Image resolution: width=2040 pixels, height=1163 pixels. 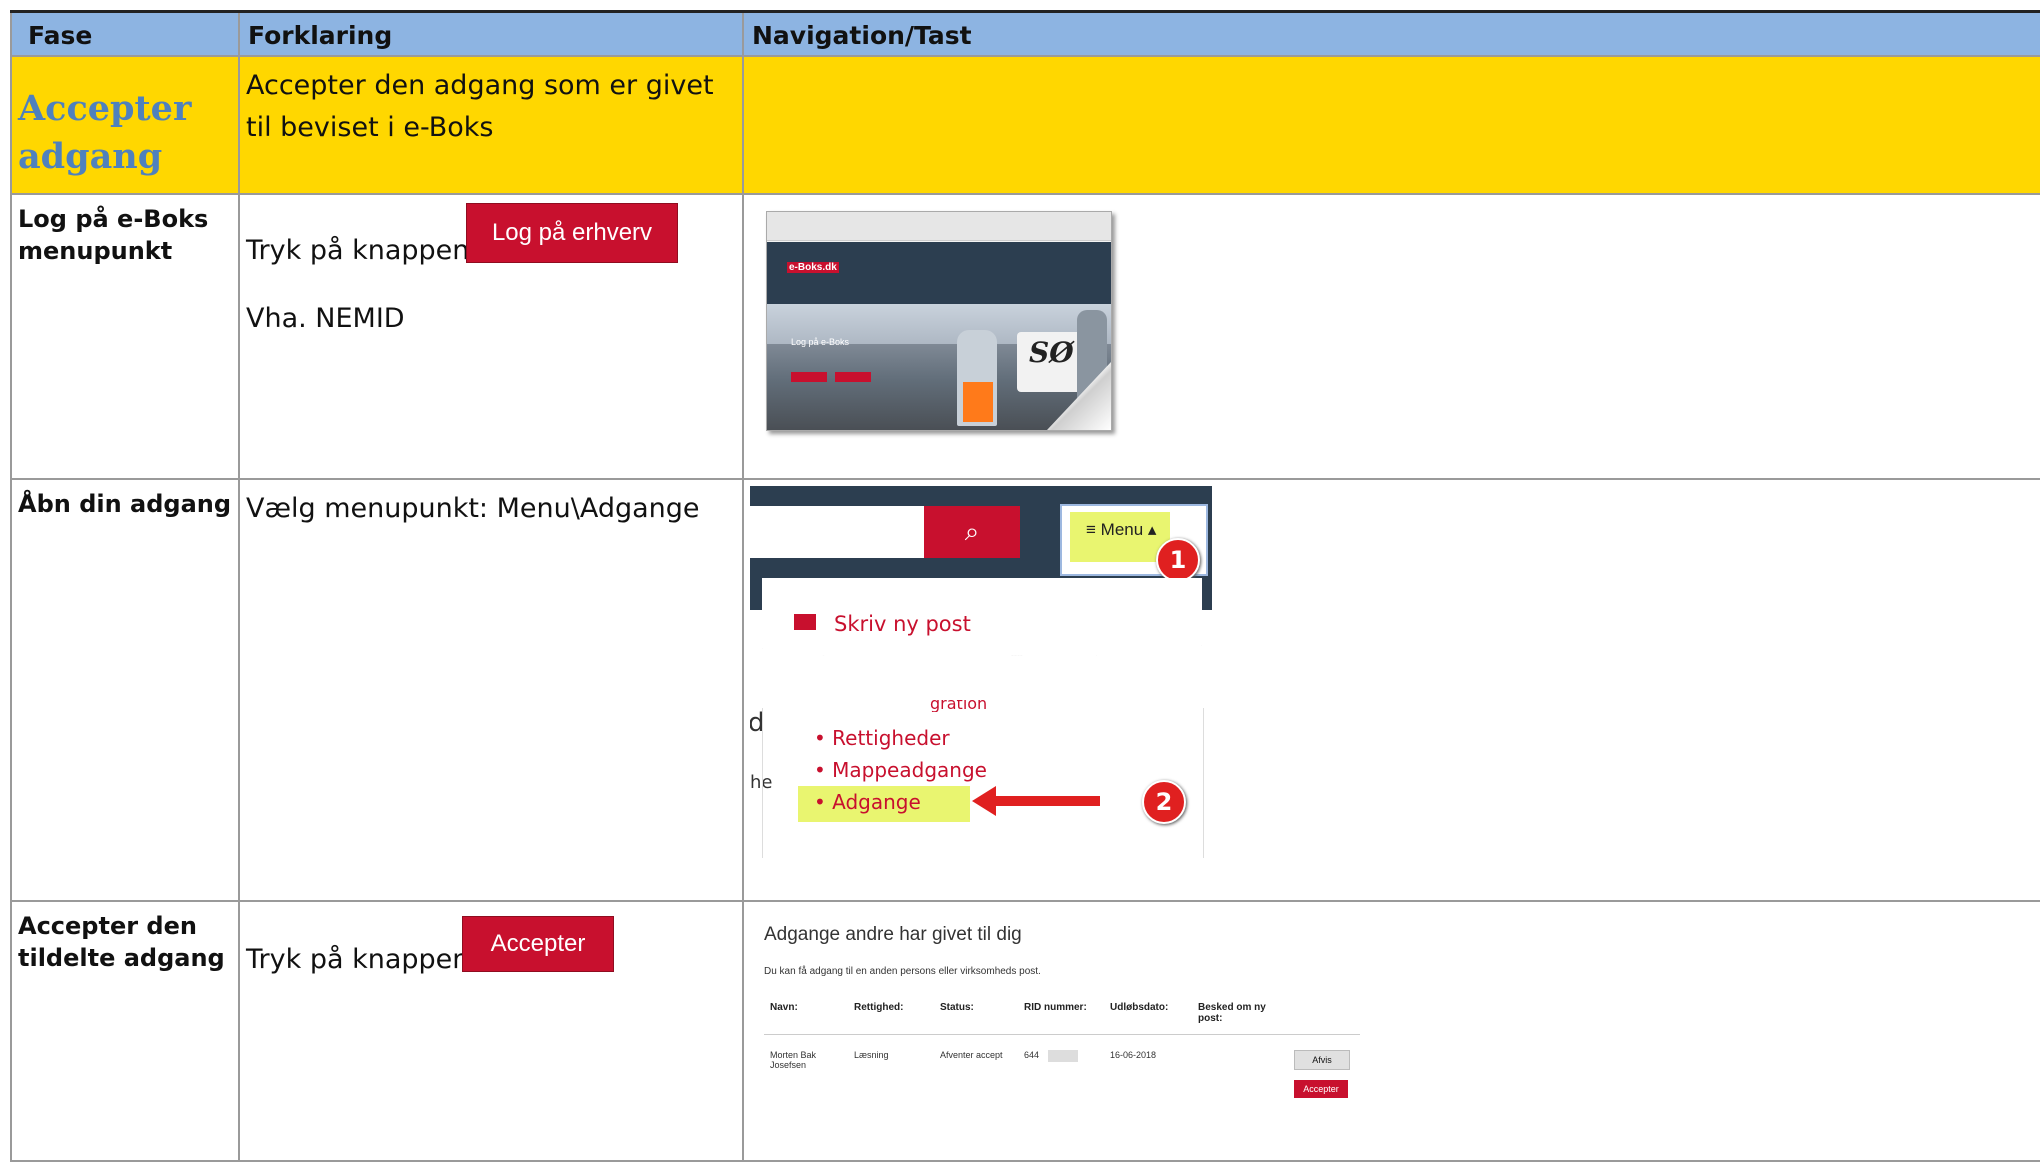 I want to click on accepter-button: Accepter, so click(x=538, y=944).